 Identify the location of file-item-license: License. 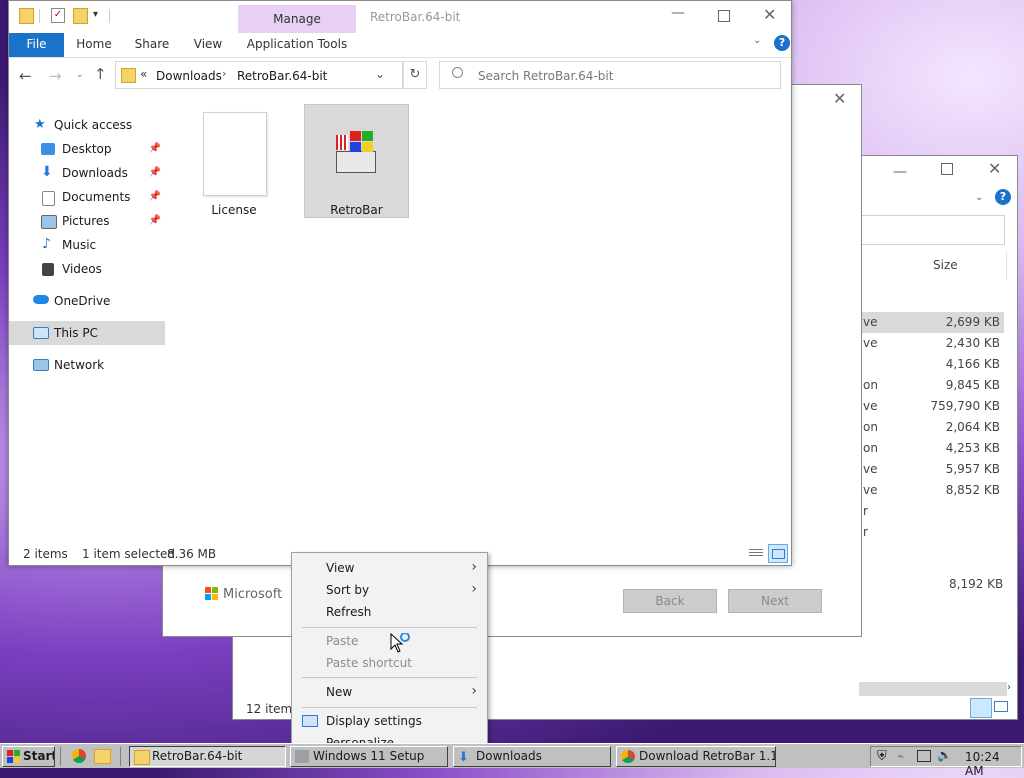
(234, 161).